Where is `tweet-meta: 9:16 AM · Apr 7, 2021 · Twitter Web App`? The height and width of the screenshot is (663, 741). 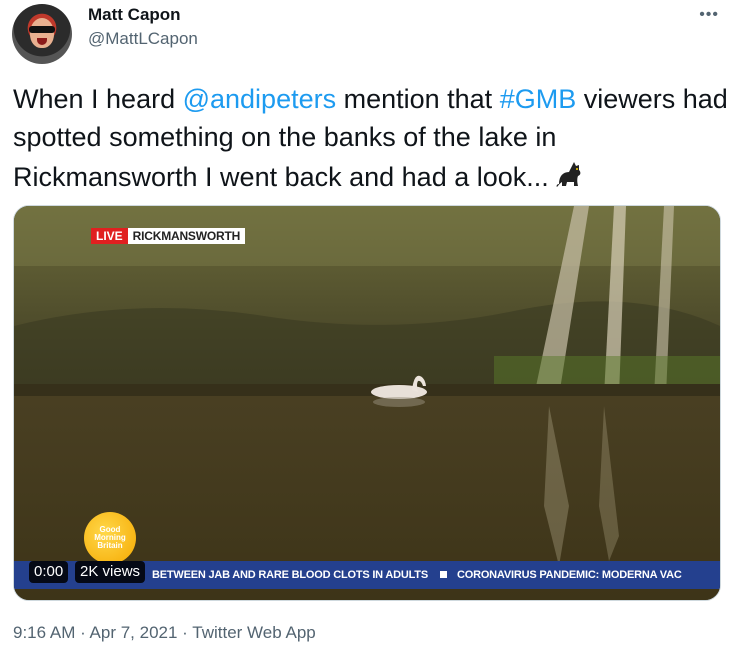 tweet-meta: 9:16 AM · Apr 7, 2021 · Twitter Web App is located at coordinates (164, 633).